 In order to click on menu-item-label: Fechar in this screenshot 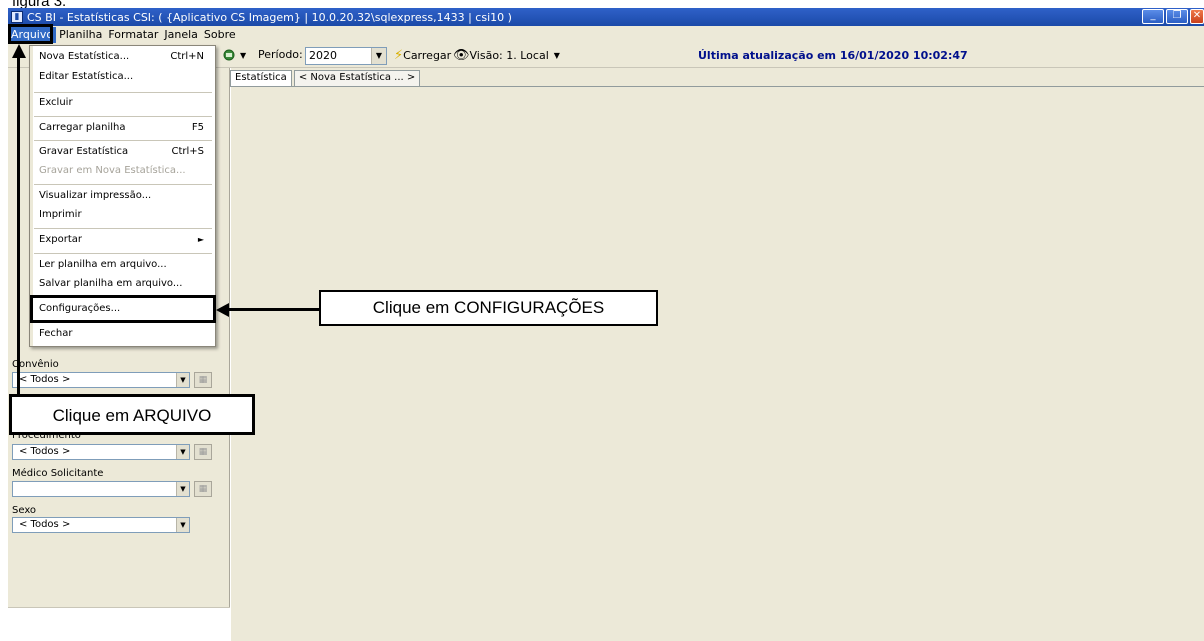, I will do `click(56, 333)`.